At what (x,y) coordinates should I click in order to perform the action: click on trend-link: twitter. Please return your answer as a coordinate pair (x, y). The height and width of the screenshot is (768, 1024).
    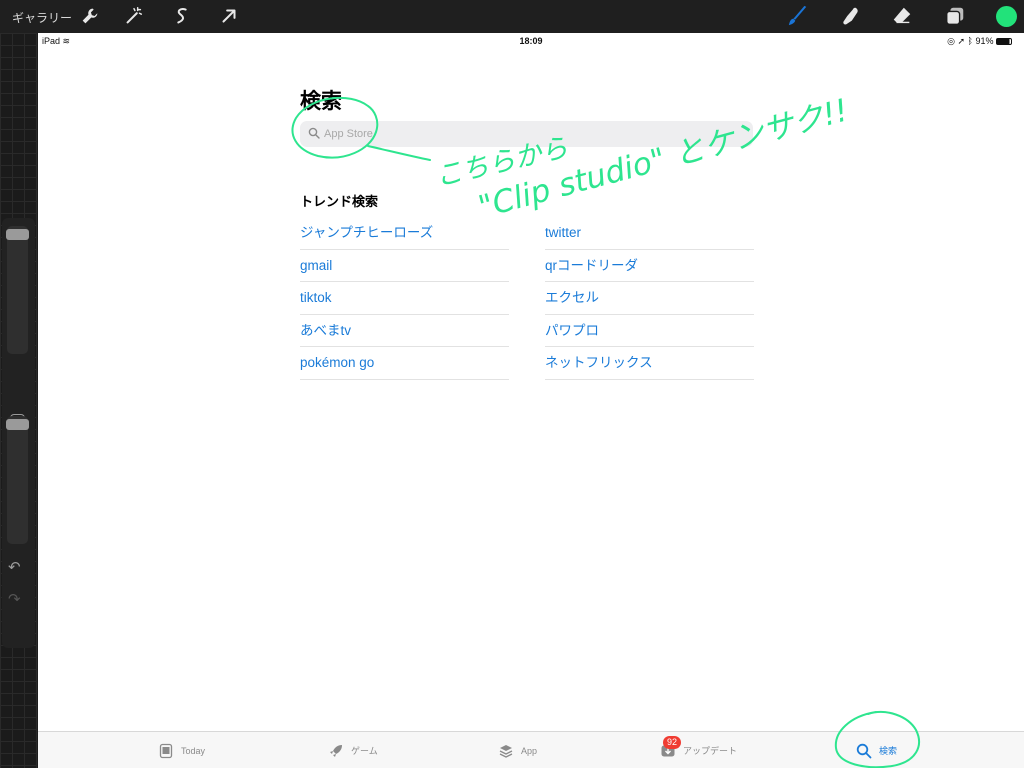
    Looking at the image, I should click on (649, 233).